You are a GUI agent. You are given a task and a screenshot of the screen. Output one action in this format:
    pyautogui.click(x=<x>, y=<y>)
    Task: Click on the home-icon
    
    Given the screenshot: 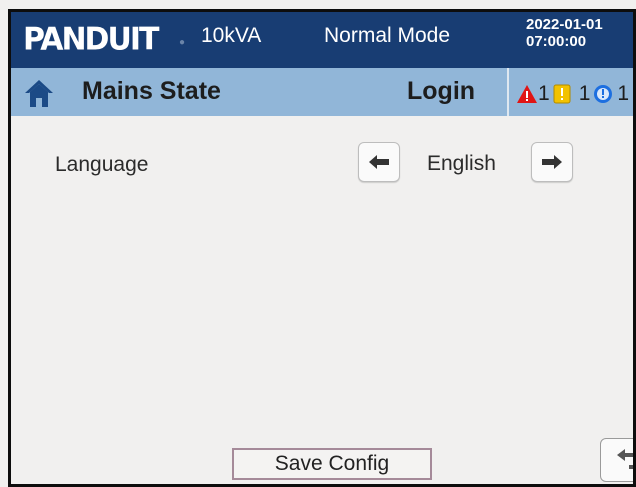 What is the action you would take?
    pyautogui.click(x=39, y=93)
    